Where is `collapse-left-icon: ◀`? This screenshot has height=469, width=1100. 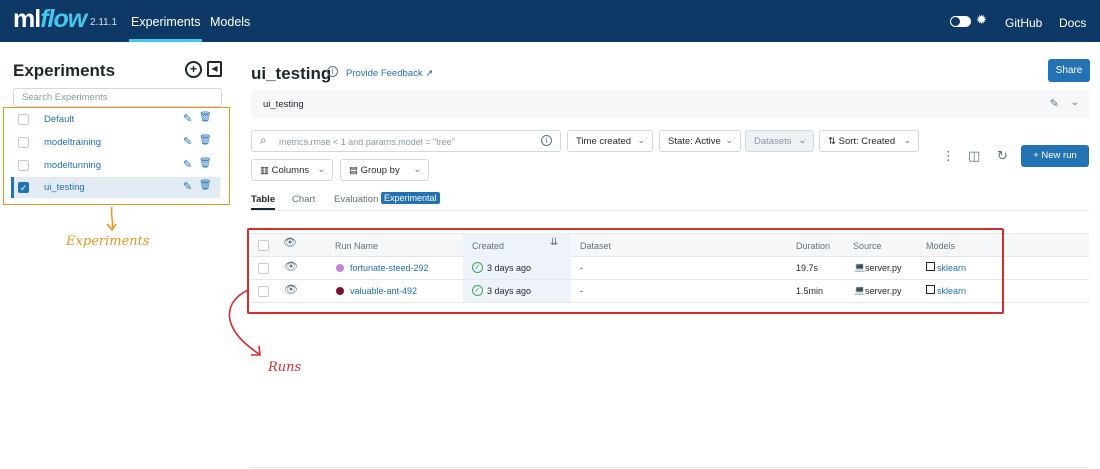
collapse-left-icon: ◀ is located at coordinates (214, 68).